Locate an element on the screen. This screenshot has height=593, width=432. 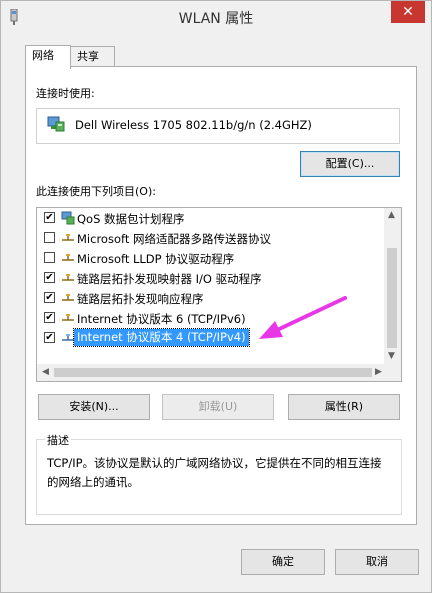
close-button: ✕ is located at coordinates (408, 12).